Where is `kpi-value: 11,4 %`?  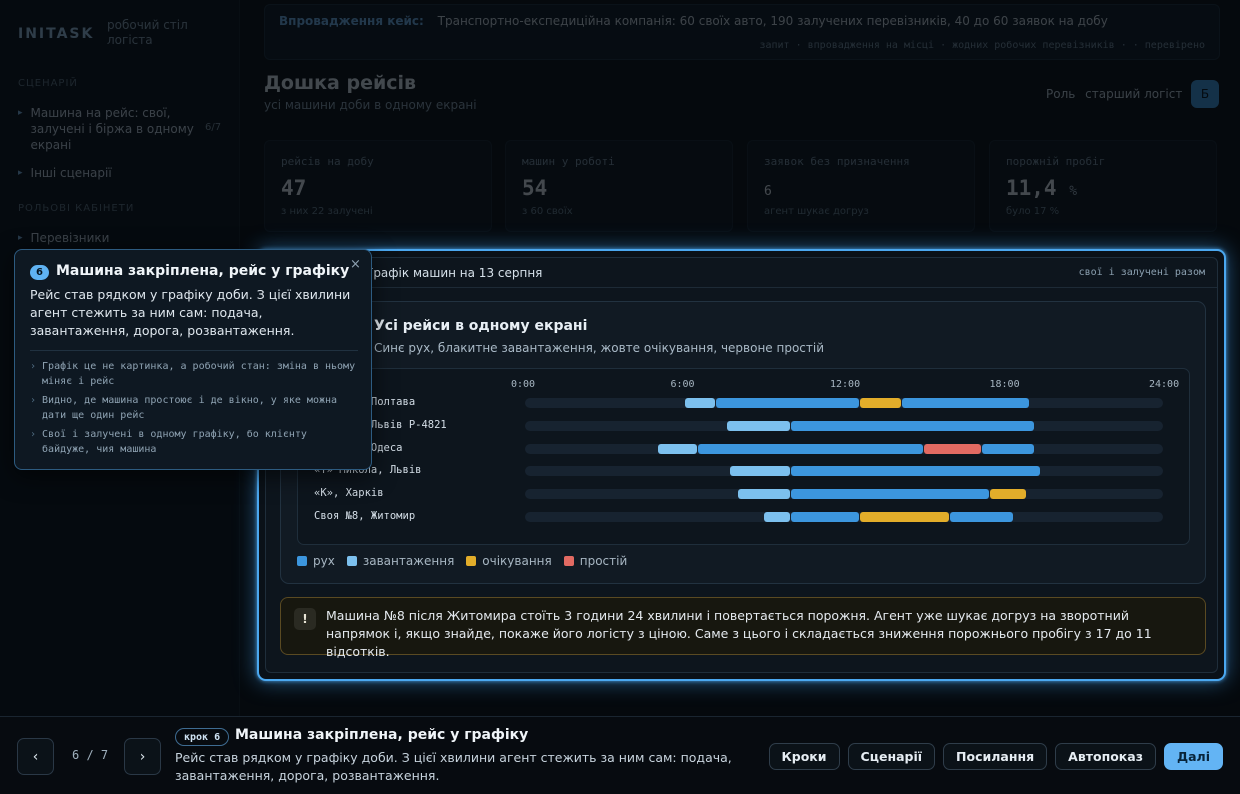 kpi-value: 11,4 % is located at coordinates (1042, 188).